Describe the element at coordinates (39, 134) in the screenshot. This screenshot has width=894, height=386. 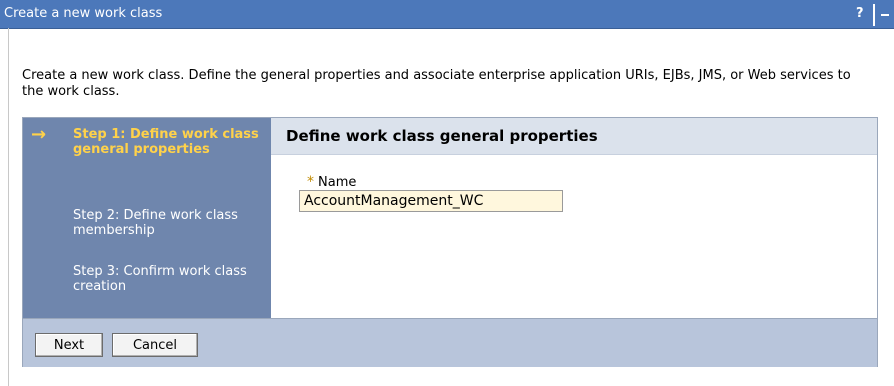
I see `arrow-right-icon: →` at that location.